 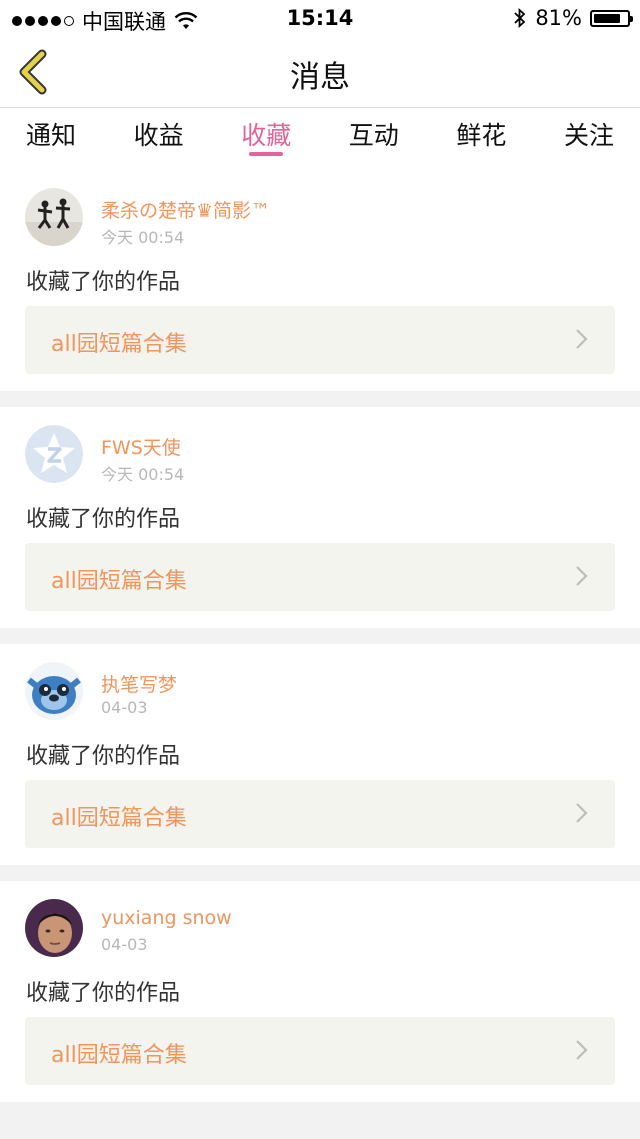 I want to click on navigation-bar: 消息, so click(x=320, y=72).